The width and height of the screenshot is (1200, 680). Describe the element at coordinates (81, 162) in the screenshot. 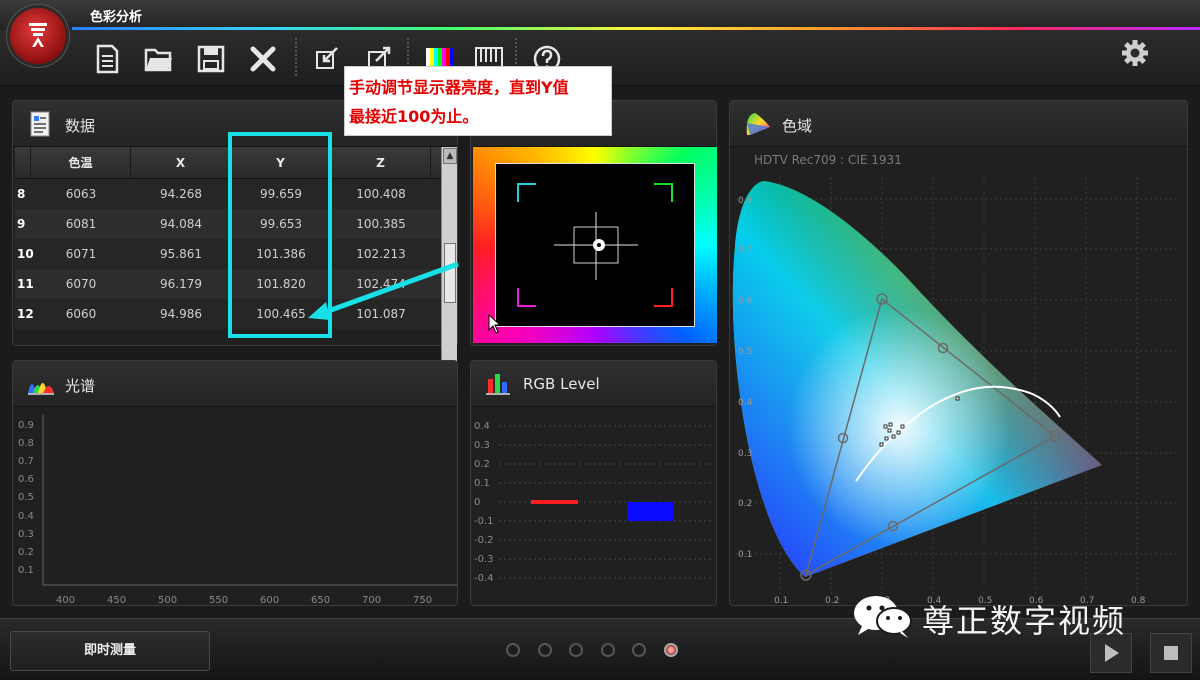

I see `column-header-cct: 色温` at that location.